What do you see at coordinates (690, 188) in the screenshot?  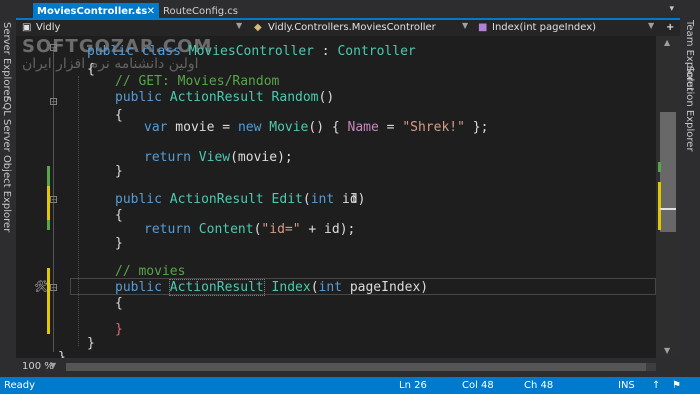 I see `right-toolwindow-strip: Team Explorer Solution Explorer` at bounding box center [690, 188].